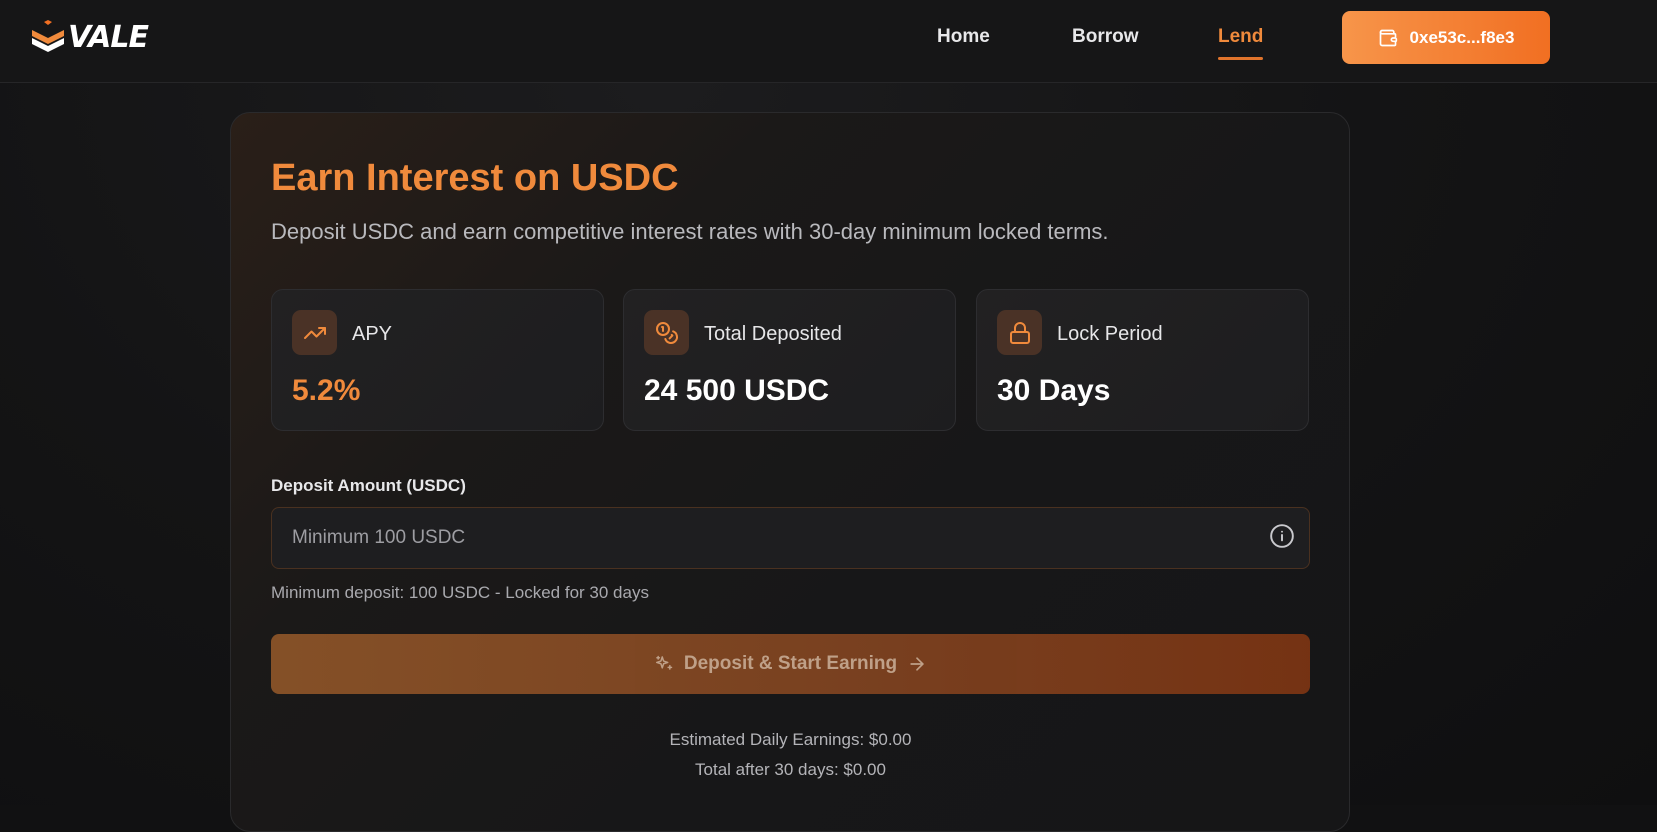 The height and width of the screenshot is (832, 1657). Describe the element at coordinates (790, 769) in the screenshot. I see `estimated-total-earnings: Total after 30 days: $0.00` at that location.